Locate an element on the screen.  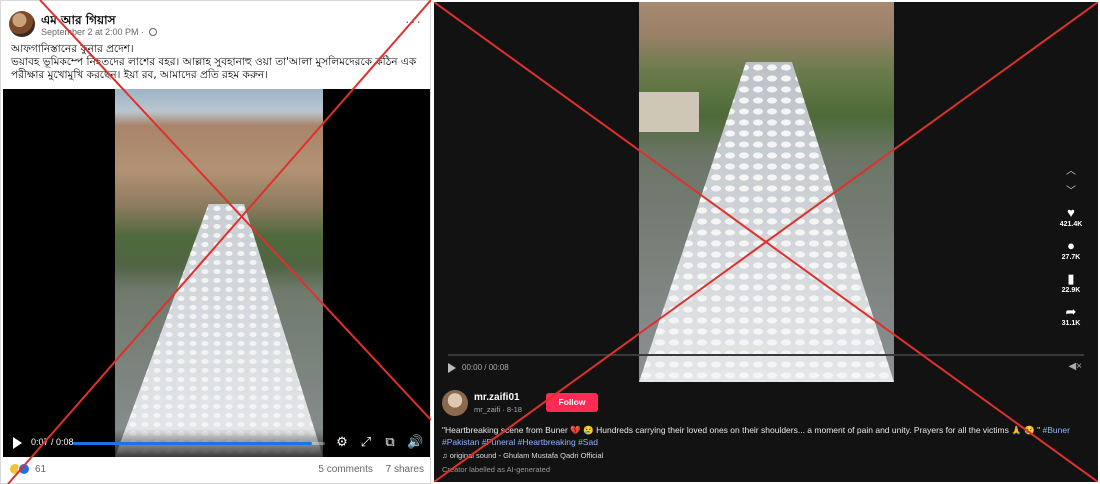
video-time: 0:07 / 0:08 is located at coordinates (52, 442).